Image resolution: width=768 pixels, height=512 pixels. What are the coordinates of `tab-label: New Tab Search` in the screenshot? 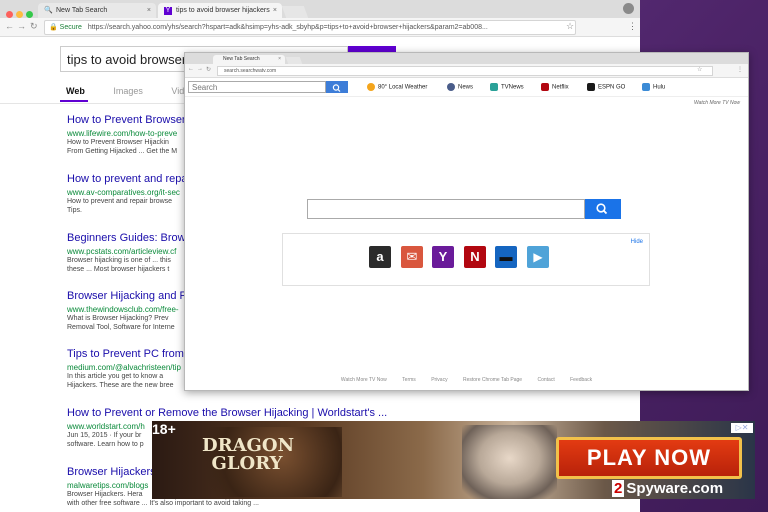 It's located at (241, 59).